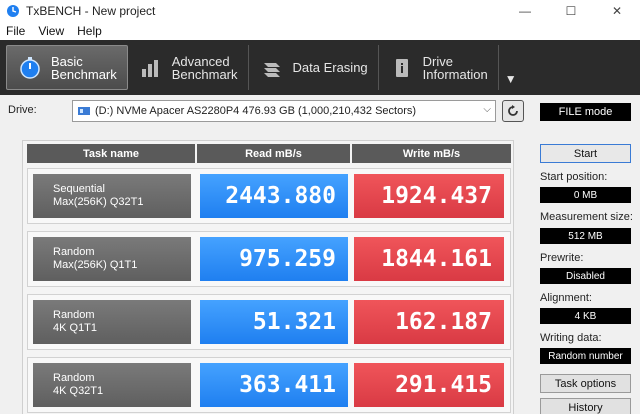  What do you see at coordinates (151, 68) in the screenshot?
I see `bar-chart-icon` at bounding box center [151, 68].